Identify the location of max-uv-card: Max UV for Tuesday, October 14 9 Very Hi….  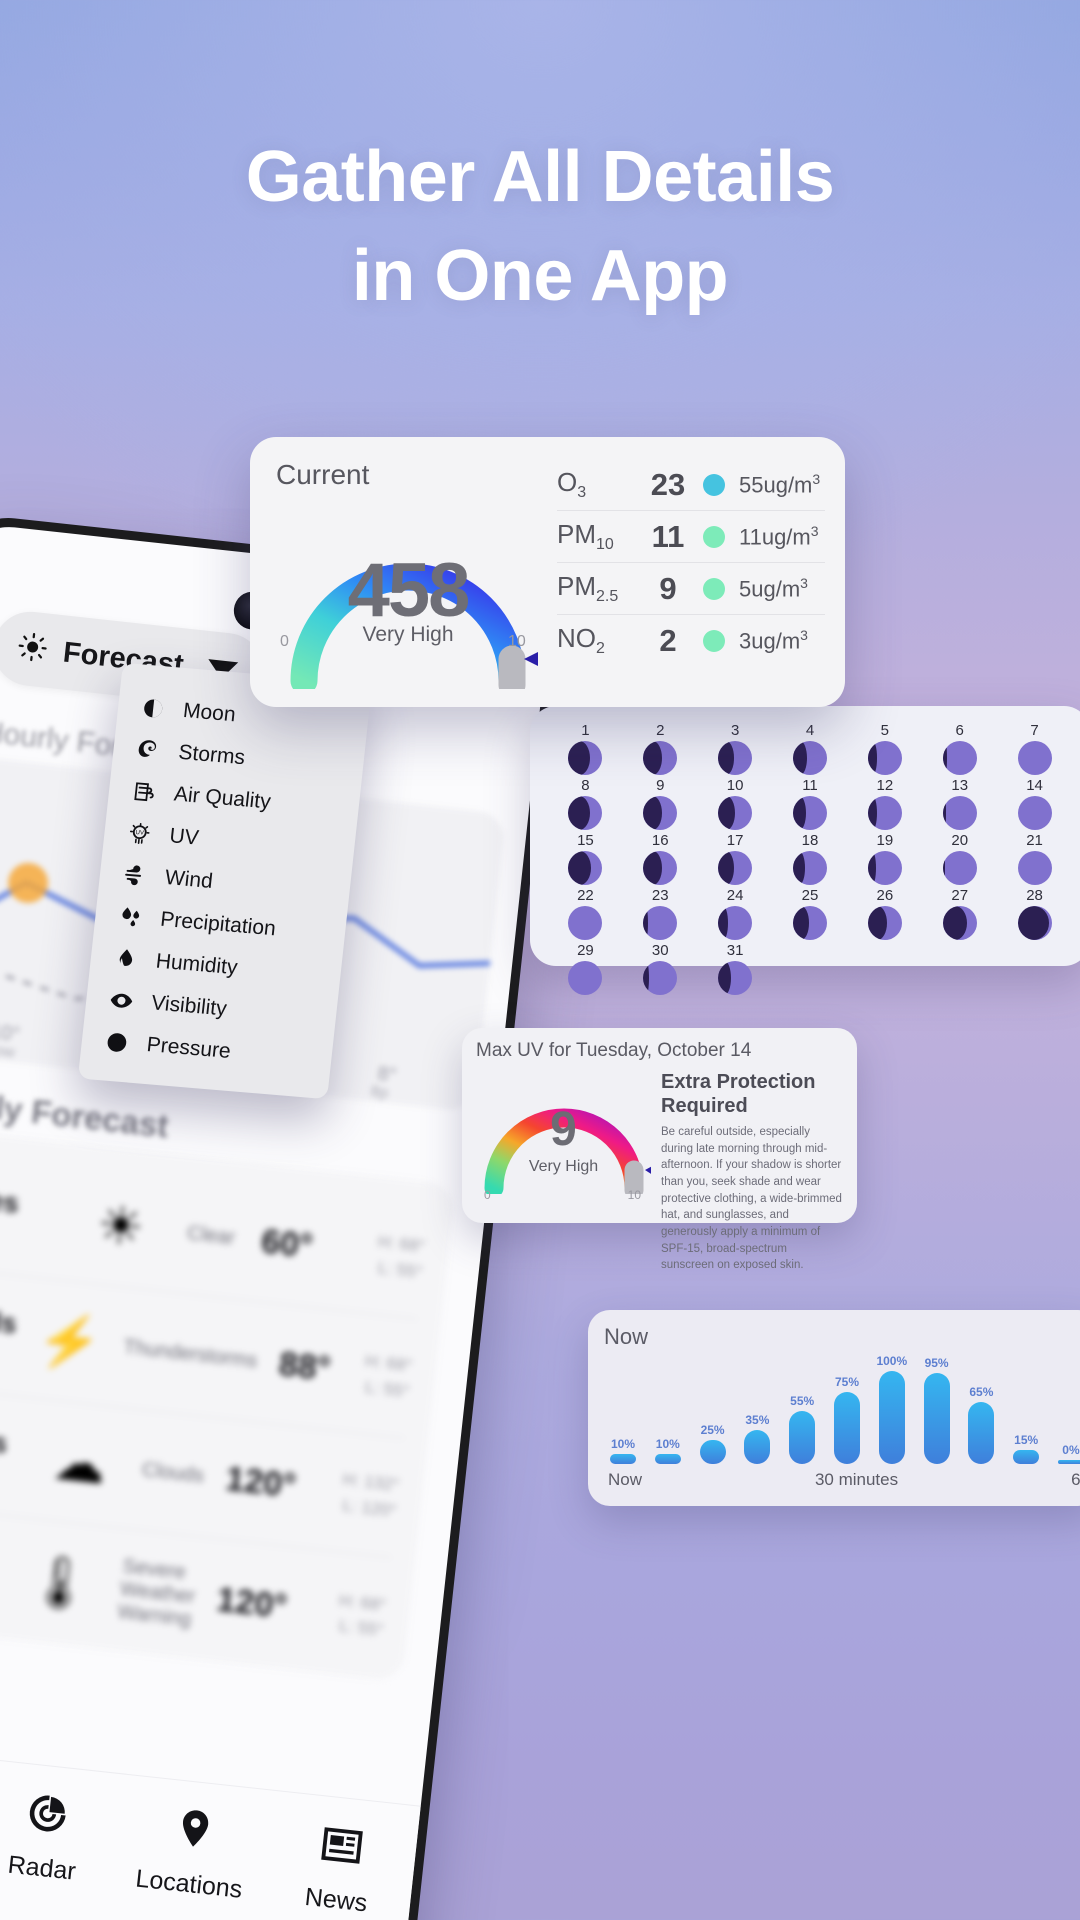
(659, 1149).